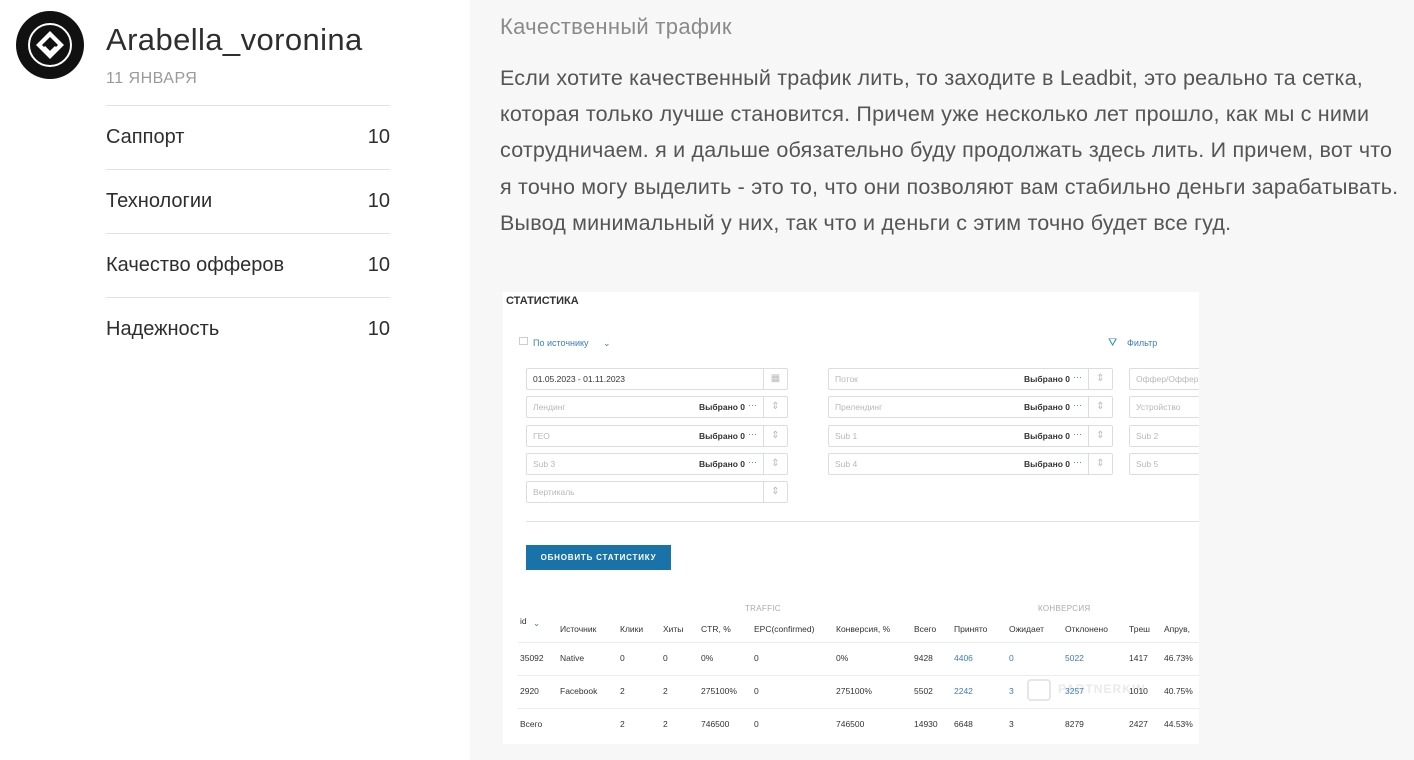 Image resolution: width=1414 pixels, height=760 pixels. What do you see at coordinates (775, 379) in the screenshot?
I see `calendar-icon: ▦` at bounding box center [775, 379].